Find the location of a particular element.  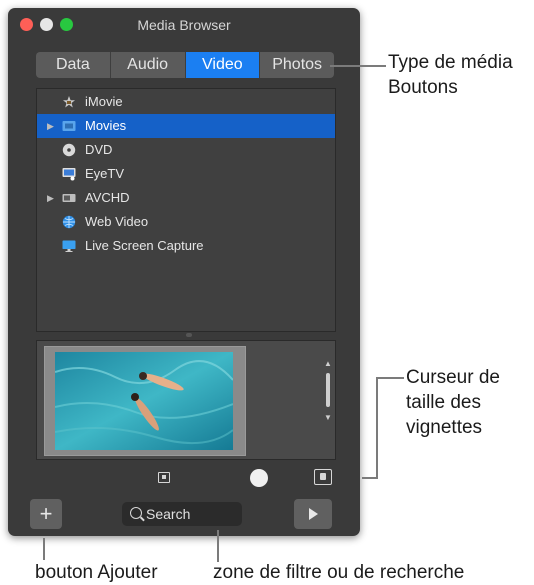

thumbnail-scrollbar: ▲ ▼ is located at coordinates (328, 401).